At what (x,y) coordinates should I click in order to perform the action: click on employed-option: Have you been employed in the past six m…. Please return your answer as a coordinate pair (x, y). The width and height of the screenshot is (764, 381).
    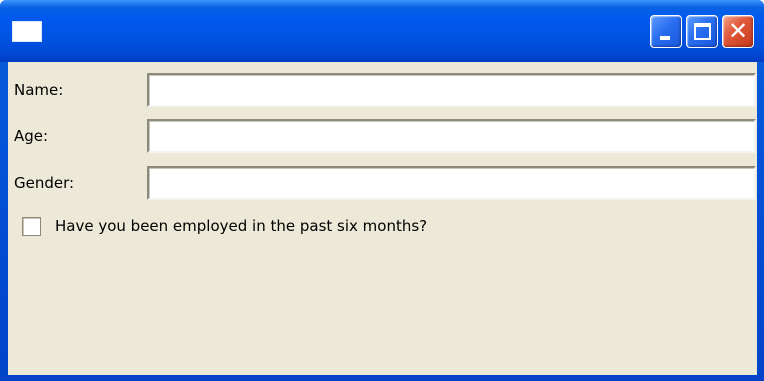
    Looking at the image, I should click on (224, 226).